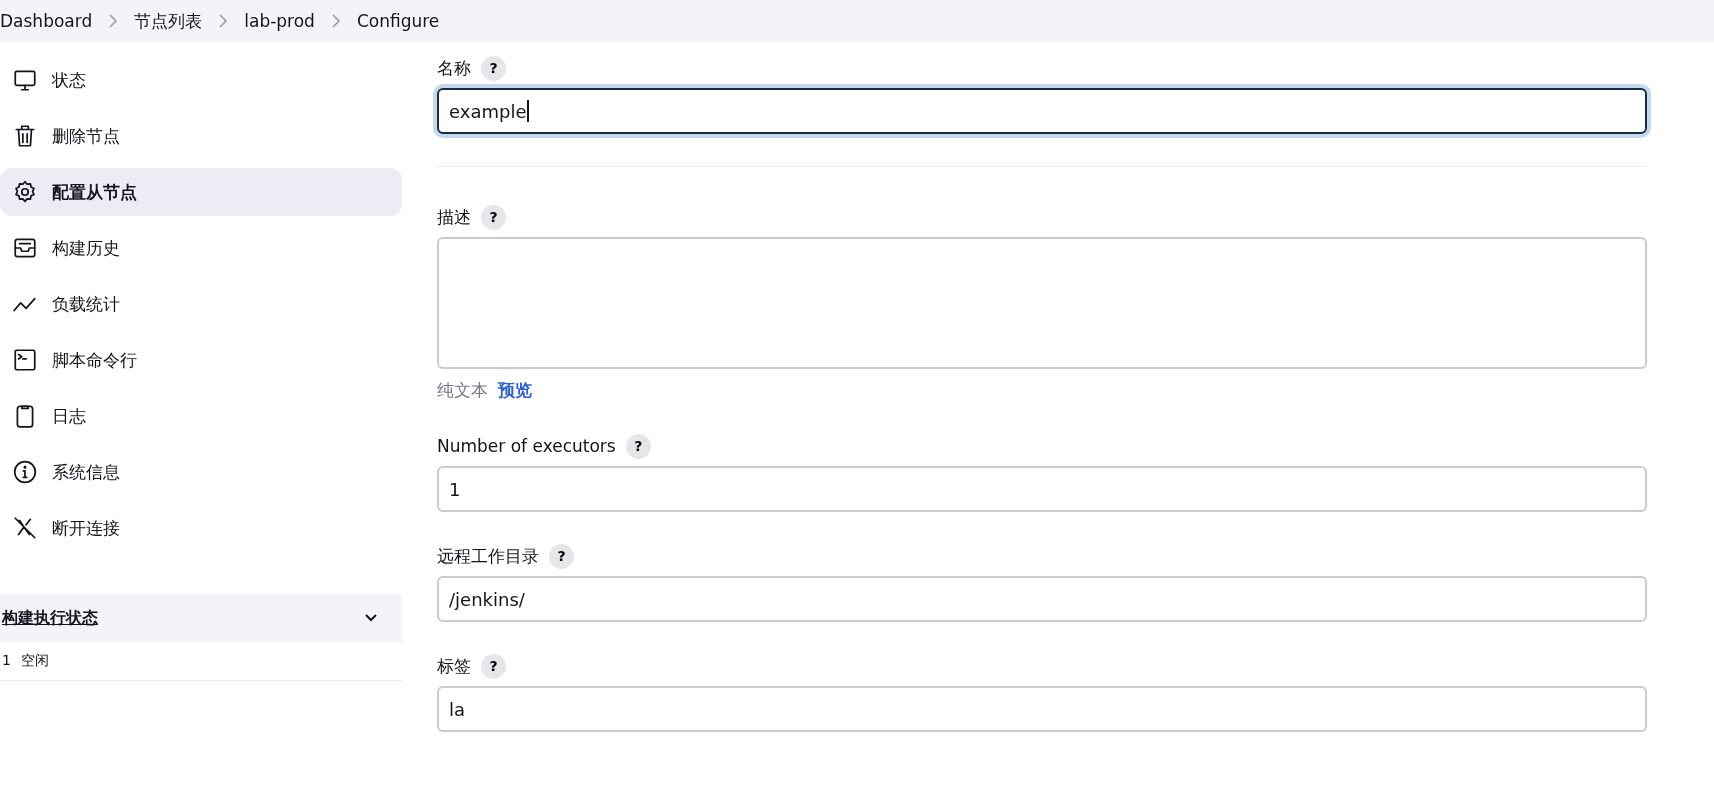 This screenshot has width=1714, height=787. Describe the element at coordinates (454, 68) in the screenshot. I see `field-label: 名称` at that location.